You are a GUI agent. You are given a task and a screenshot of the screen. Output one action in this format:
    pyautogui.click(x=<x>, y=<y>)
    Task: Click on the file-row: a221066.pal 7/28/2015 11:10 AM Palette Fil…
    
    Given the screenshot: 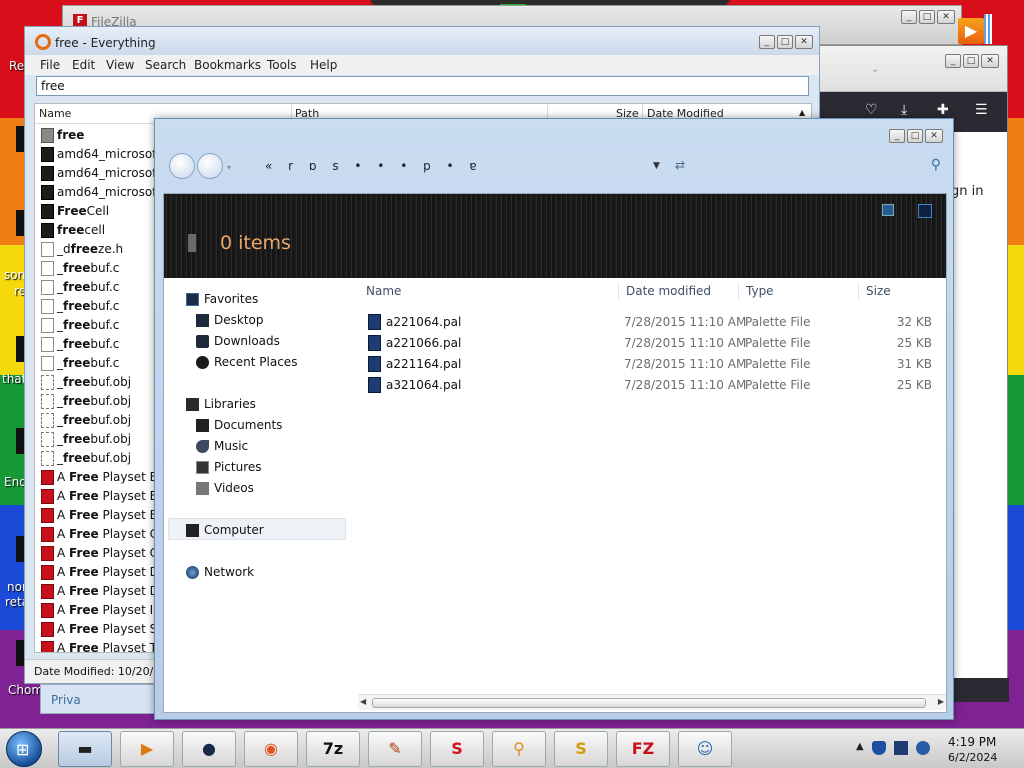 What is the action you would take?
    pyautogui.click(x=653, y=343)
    